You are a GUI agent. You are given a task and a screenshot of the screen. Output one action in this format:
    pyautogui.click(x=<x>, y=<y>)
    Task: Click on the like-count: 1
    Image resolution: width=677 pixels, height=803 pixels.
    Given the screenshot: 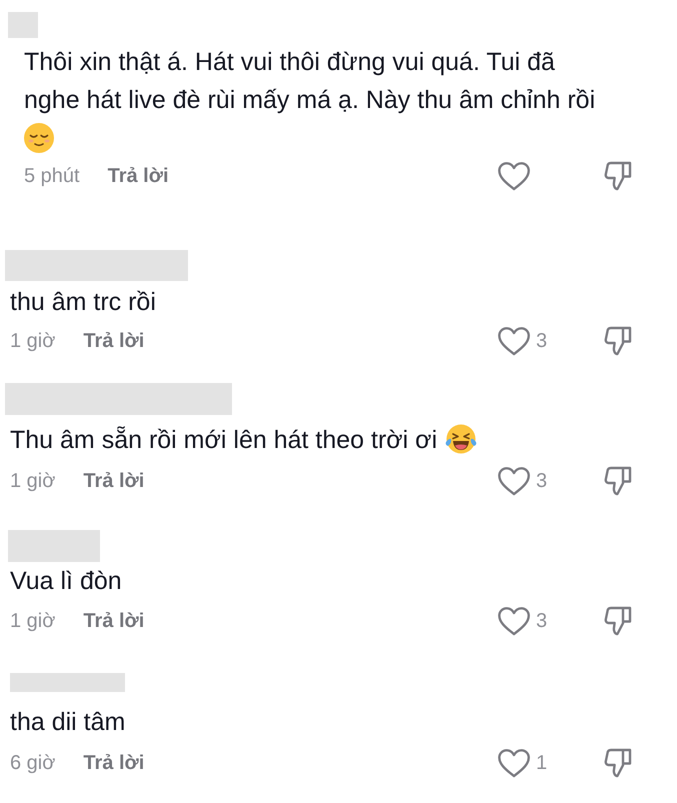 What is the action you would take?
    pyautogui.click(x=542, y=763)
    